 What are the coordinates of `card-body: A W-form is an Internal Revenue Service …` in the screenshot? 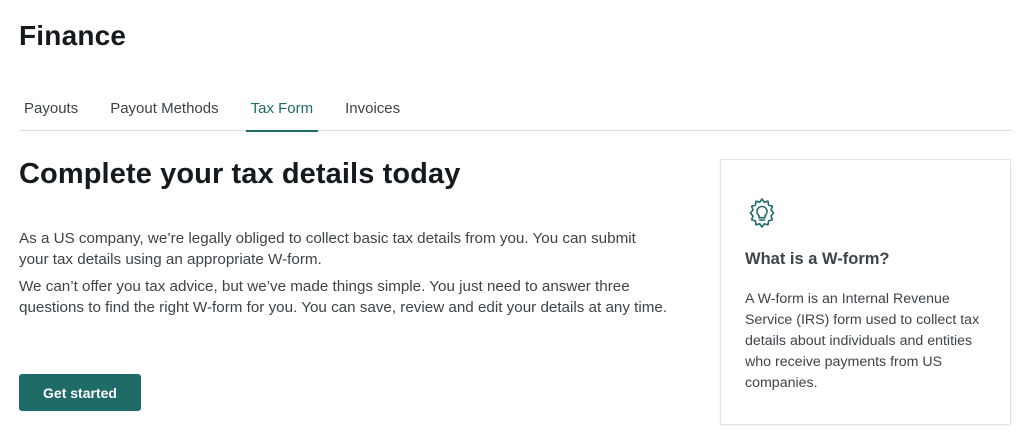 It's located at (862, 341).